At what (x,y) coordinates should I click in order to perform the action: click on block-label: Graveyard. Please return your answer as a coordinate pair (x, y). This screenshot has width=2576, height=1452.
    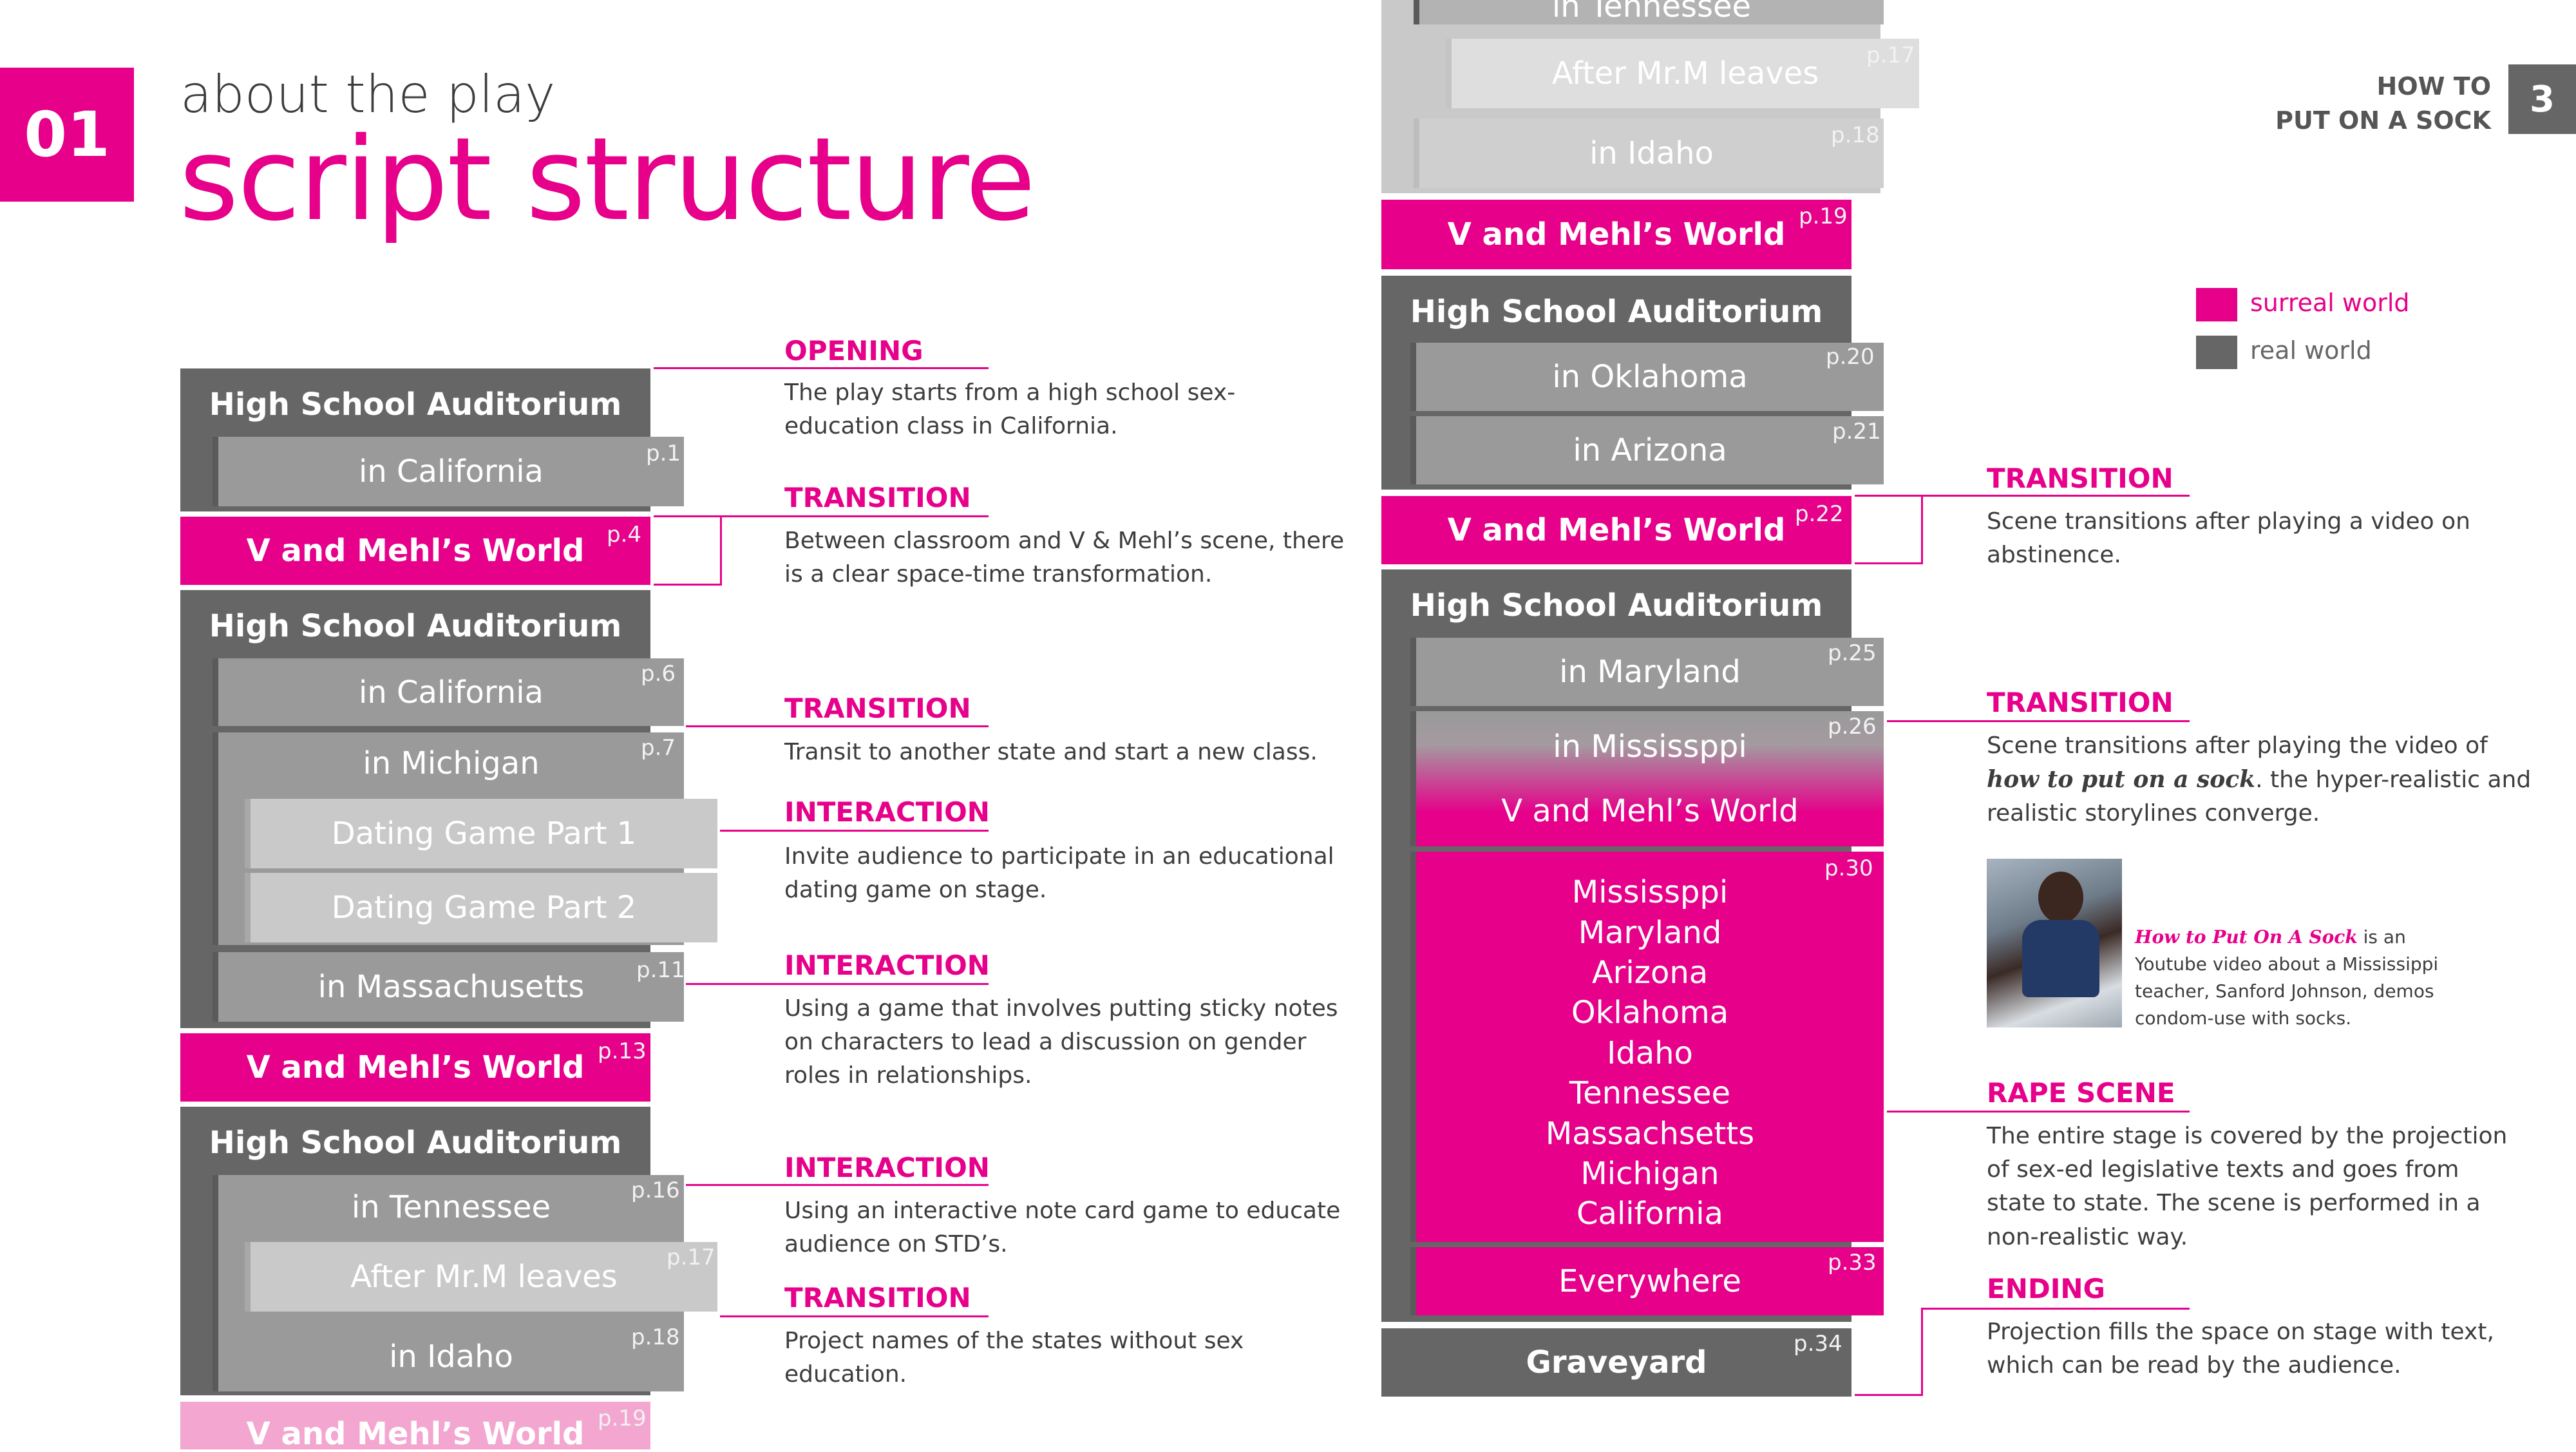
    Looking at the image, I should click on (1616, 1362).